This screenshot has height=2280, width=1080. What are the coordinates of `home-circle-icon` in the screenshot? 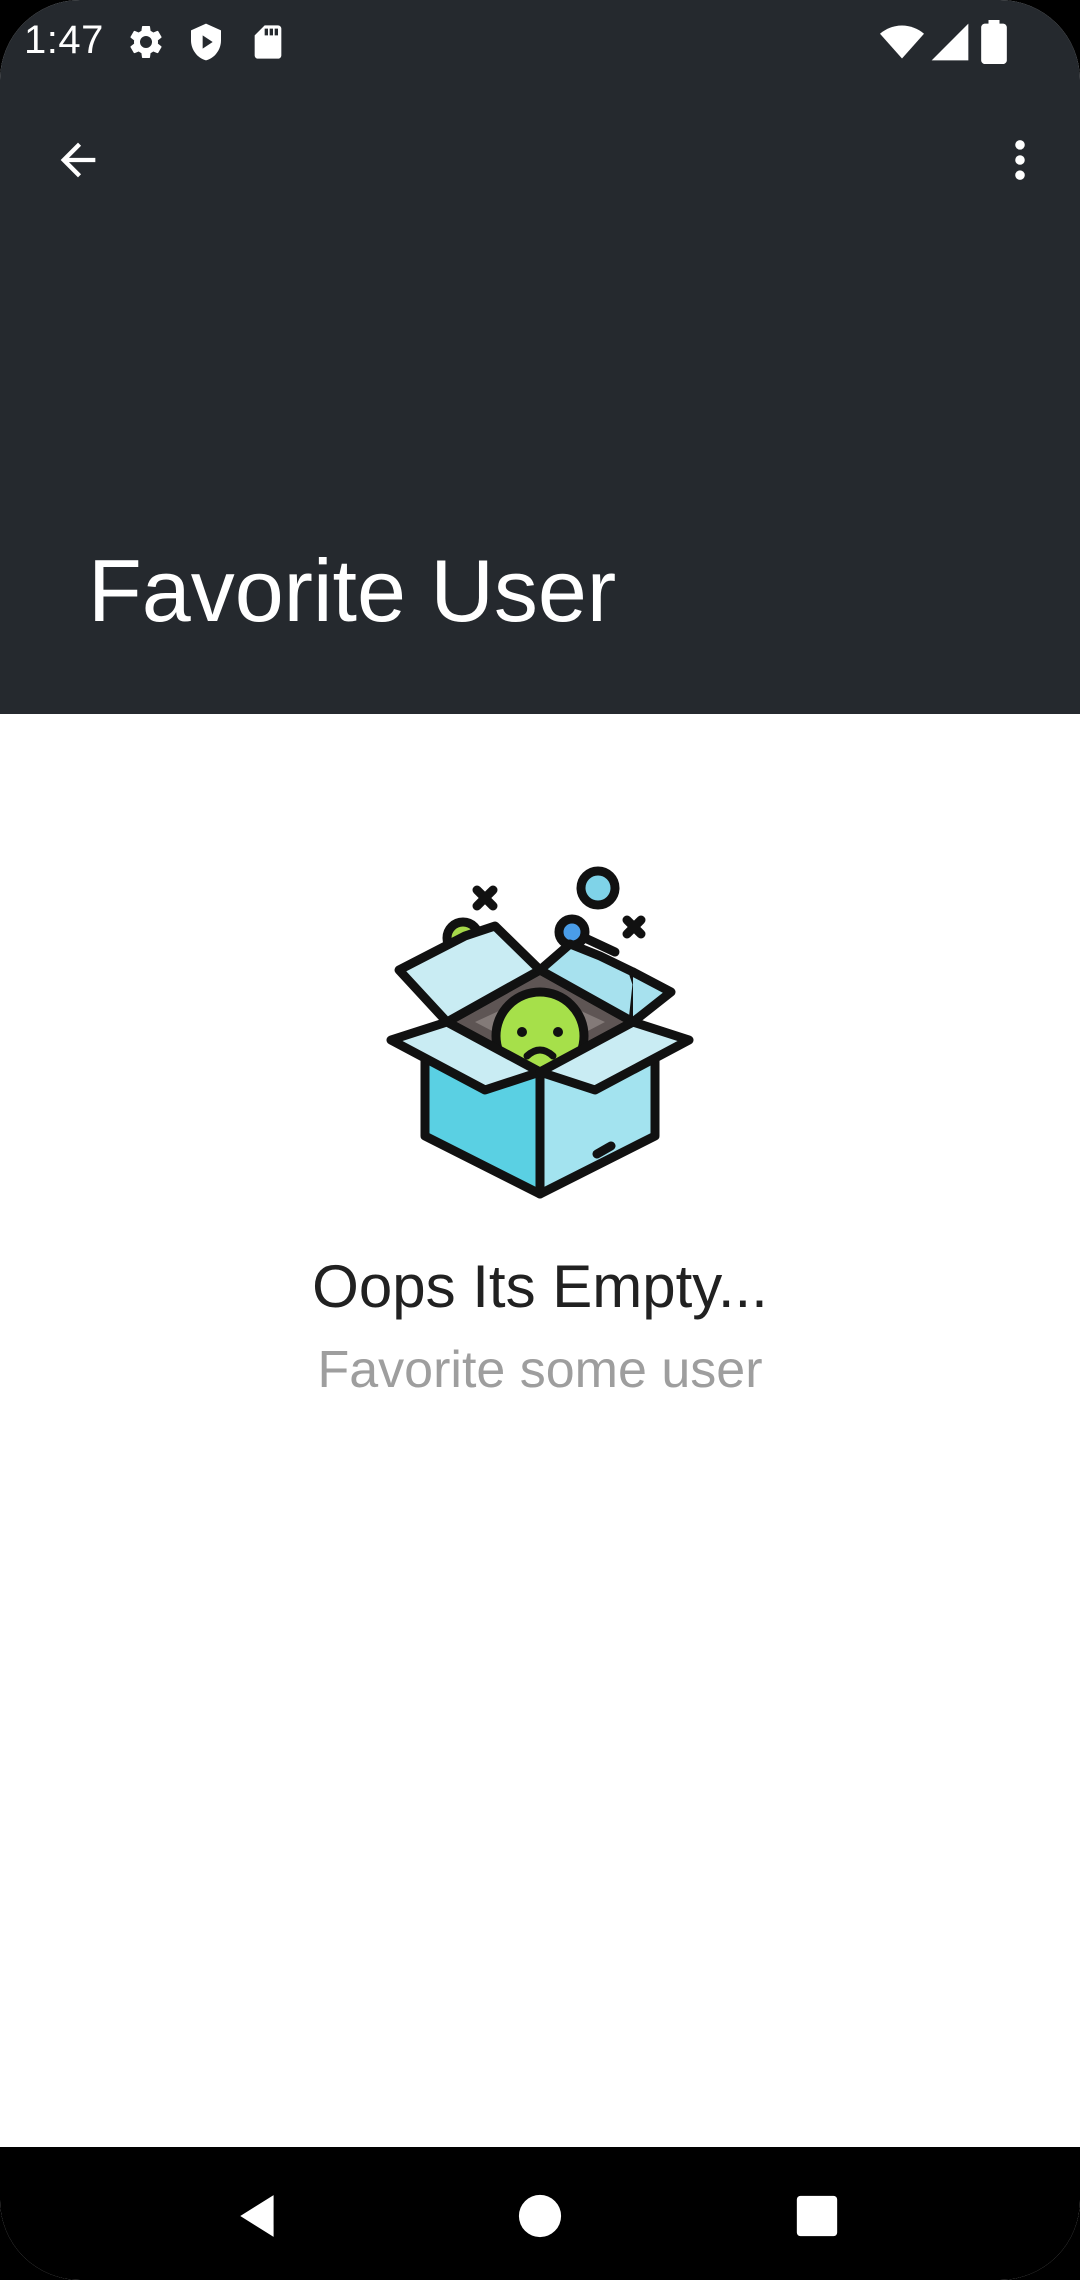 It's located at (540, 2216).